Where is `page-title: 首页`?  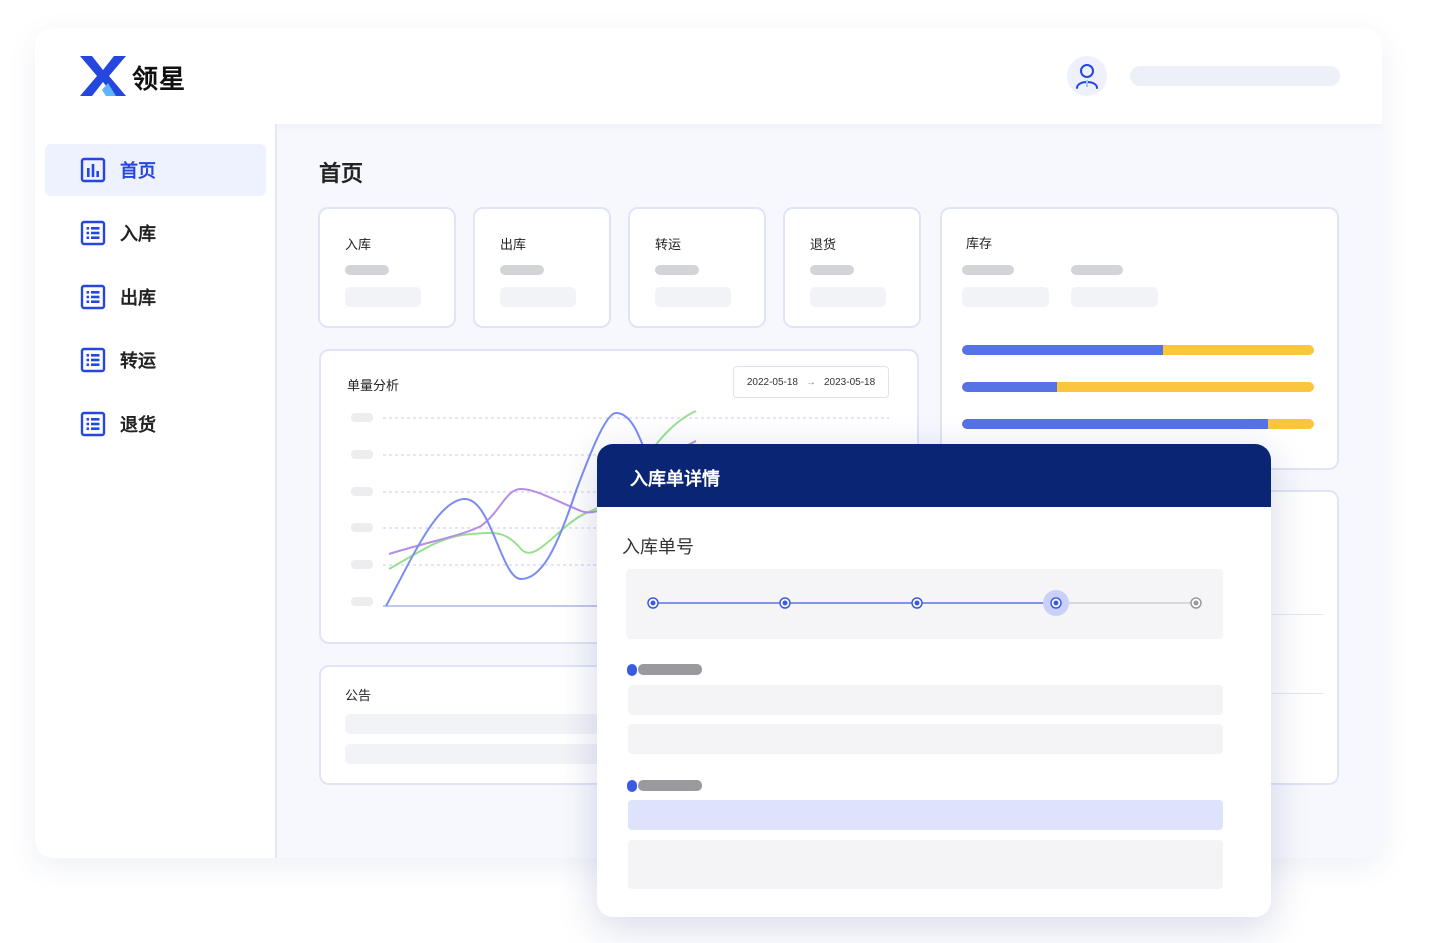 page-title: 首页 is located at coordinates (341, 173).